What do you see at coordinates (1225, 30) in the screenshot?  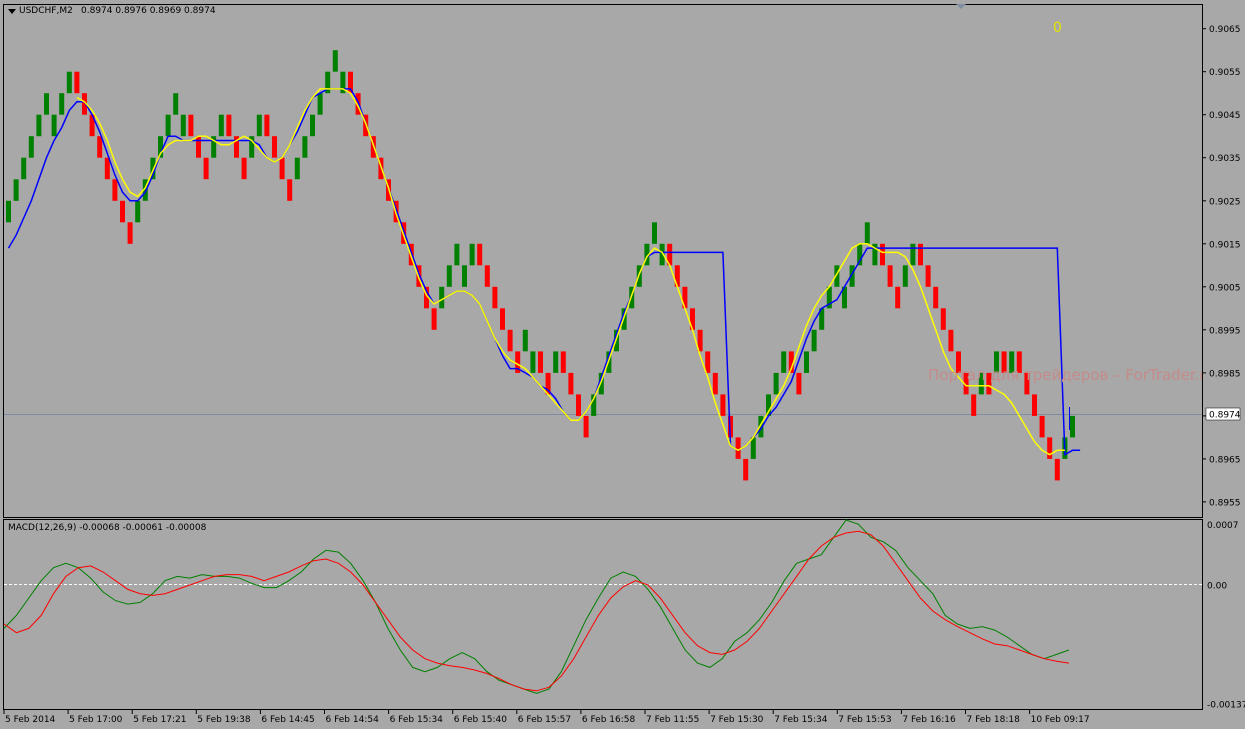 I see `price-tick-label: 0.9065` at bounding box center [1225, 30].